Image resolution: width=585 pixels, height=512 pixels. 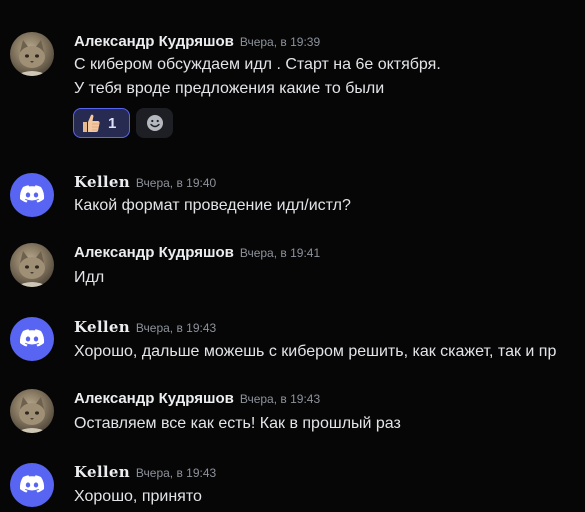 I want to click on thumbs-up-icon, so click(x=91, y=123).